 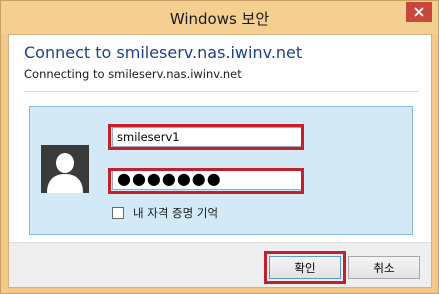 I want to click on remember-label: 내 자격 증명 기억, so click(x=176, y=213).